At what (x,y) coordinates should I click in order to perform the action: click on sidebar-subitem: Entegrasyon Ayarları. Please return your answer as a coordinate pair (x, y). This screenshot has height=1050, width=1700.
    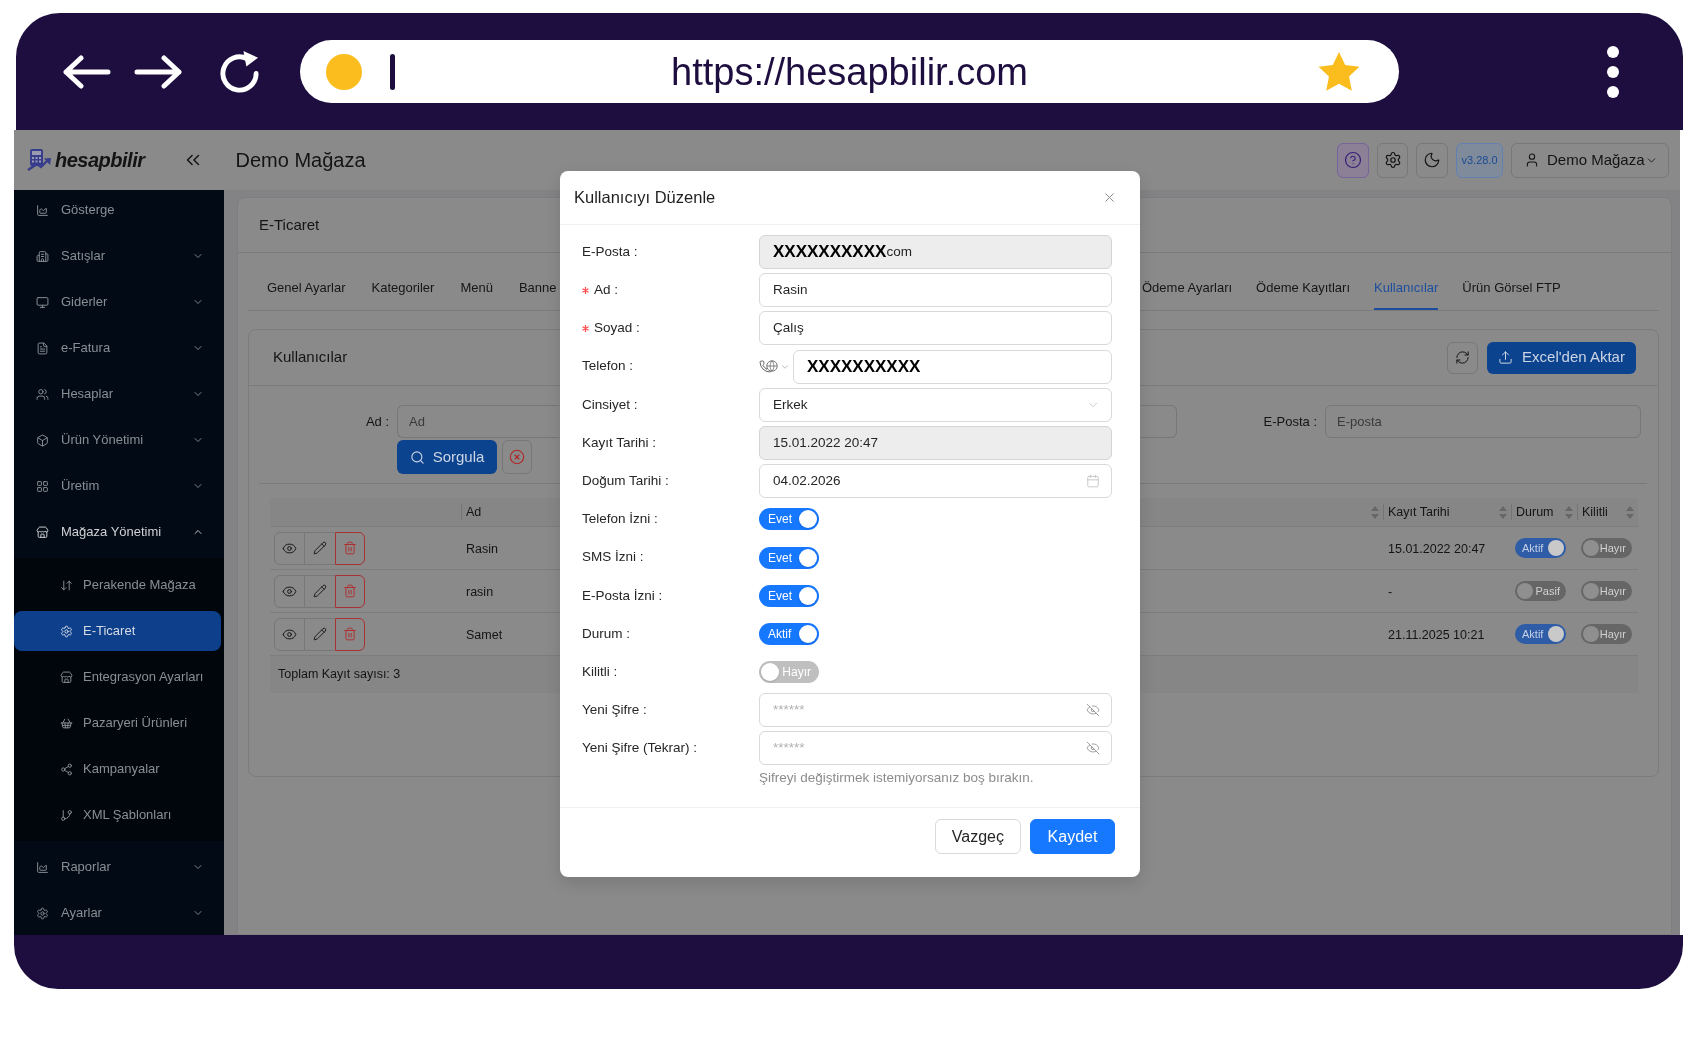
    Looking at the image, I should click on (119, 677).